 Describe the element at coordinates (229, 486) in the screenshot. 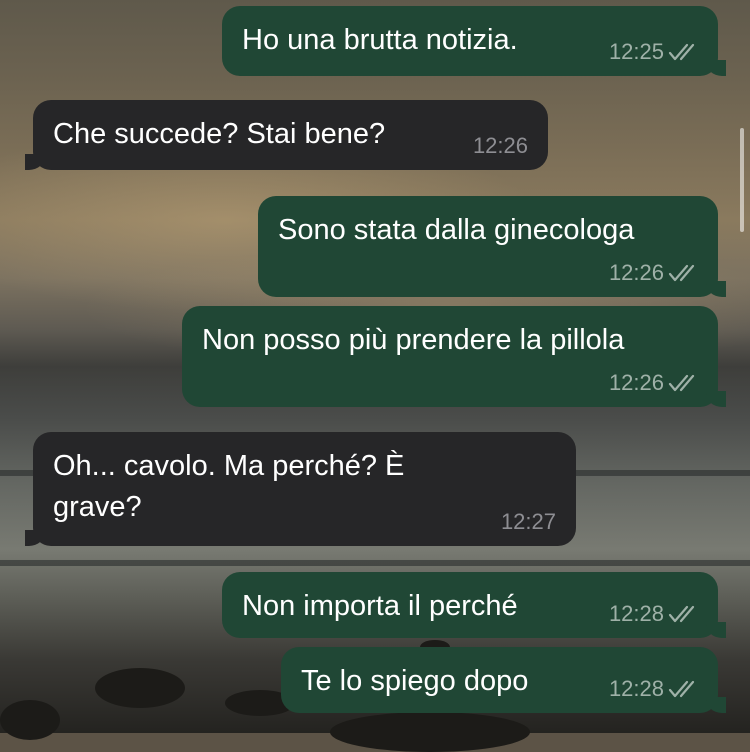

I see `message-text: Oh... cavolo. Ma perché? È grave?` at that location.